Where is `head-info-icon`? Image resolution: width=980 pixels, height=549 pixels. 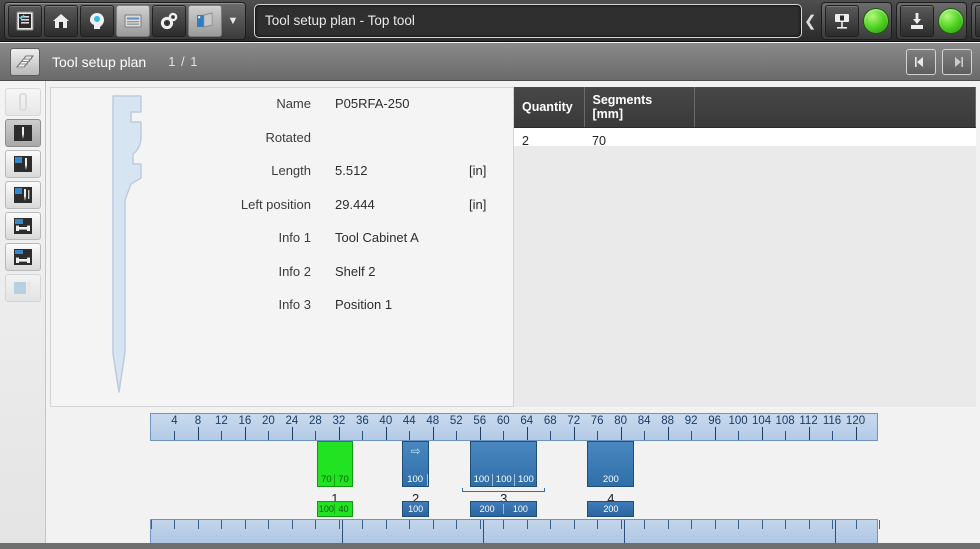
head-info-icon is located at coordinates (97, 20).